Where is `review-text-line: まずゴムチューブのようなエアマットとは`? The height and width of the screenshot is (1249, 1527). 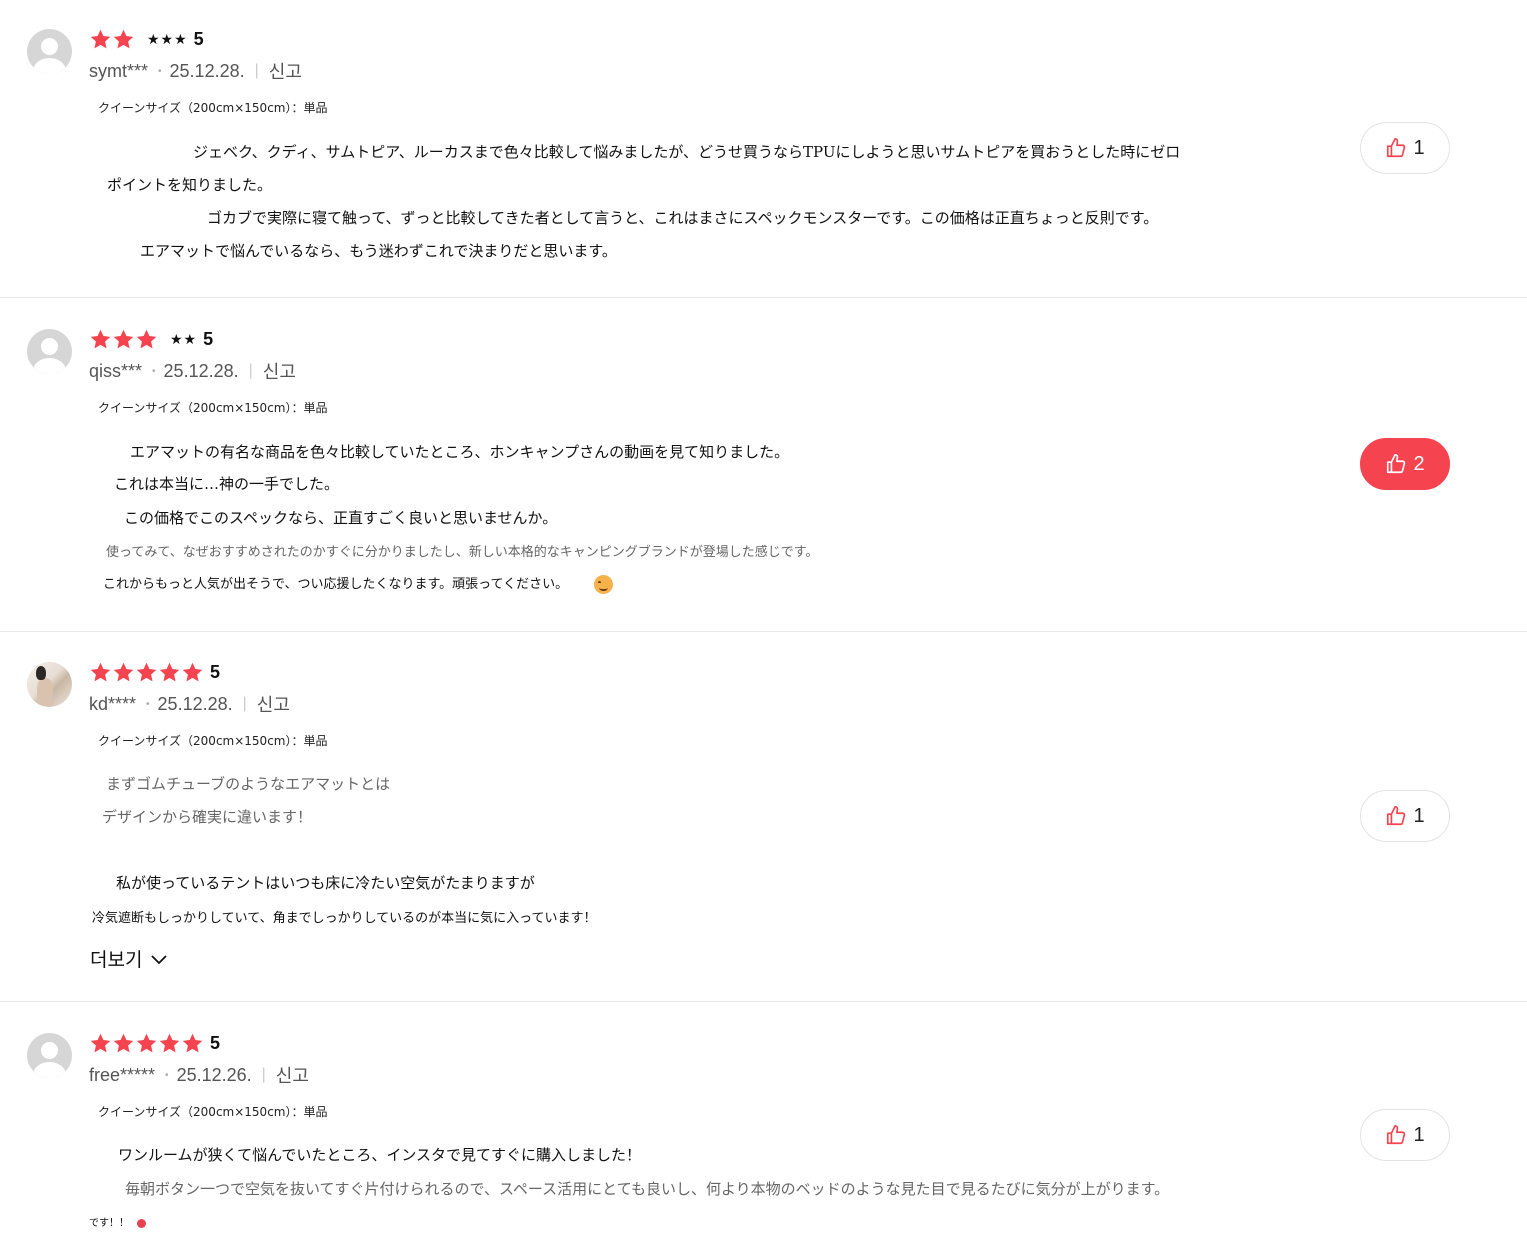 review-text-line: まずゴムチューブのようなエアマットとは is located at coordinates (248, 784).